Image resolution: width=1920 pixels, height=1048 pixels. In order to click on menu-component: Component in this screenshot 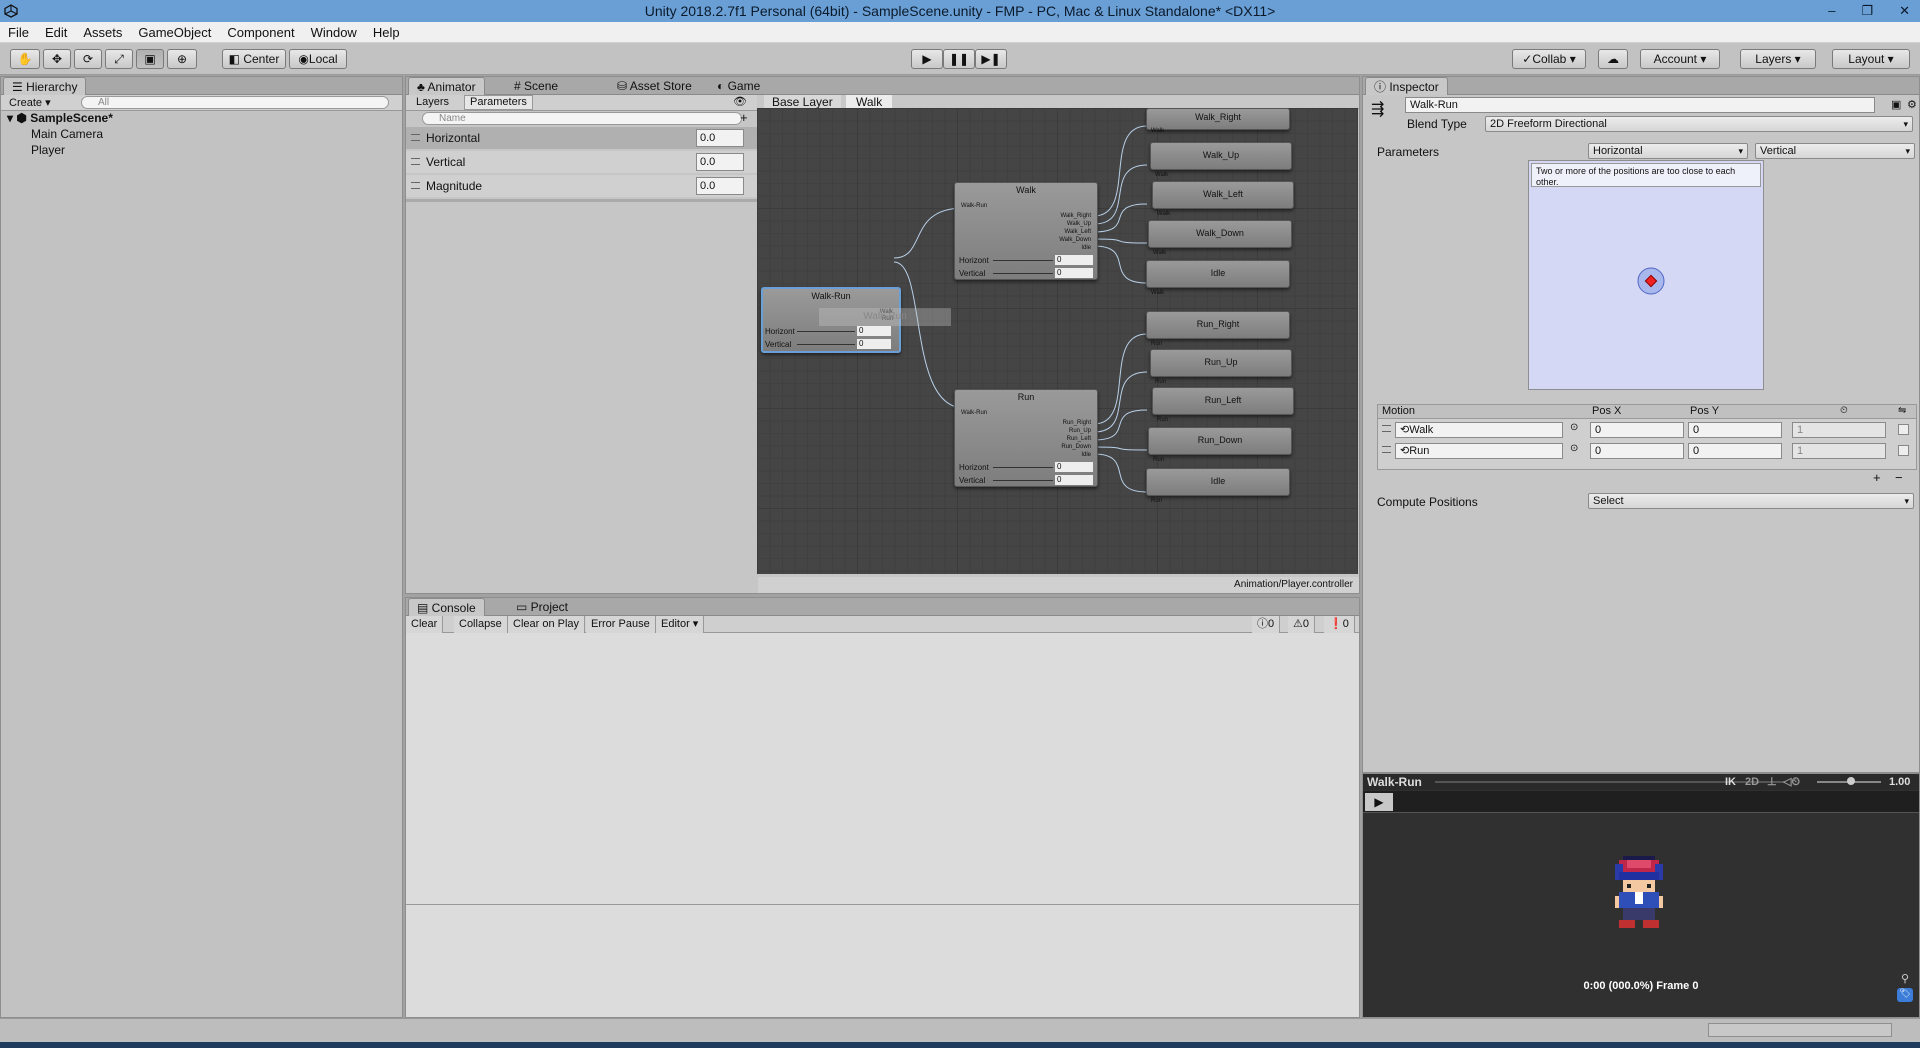, I will do `click(260, 32)`.